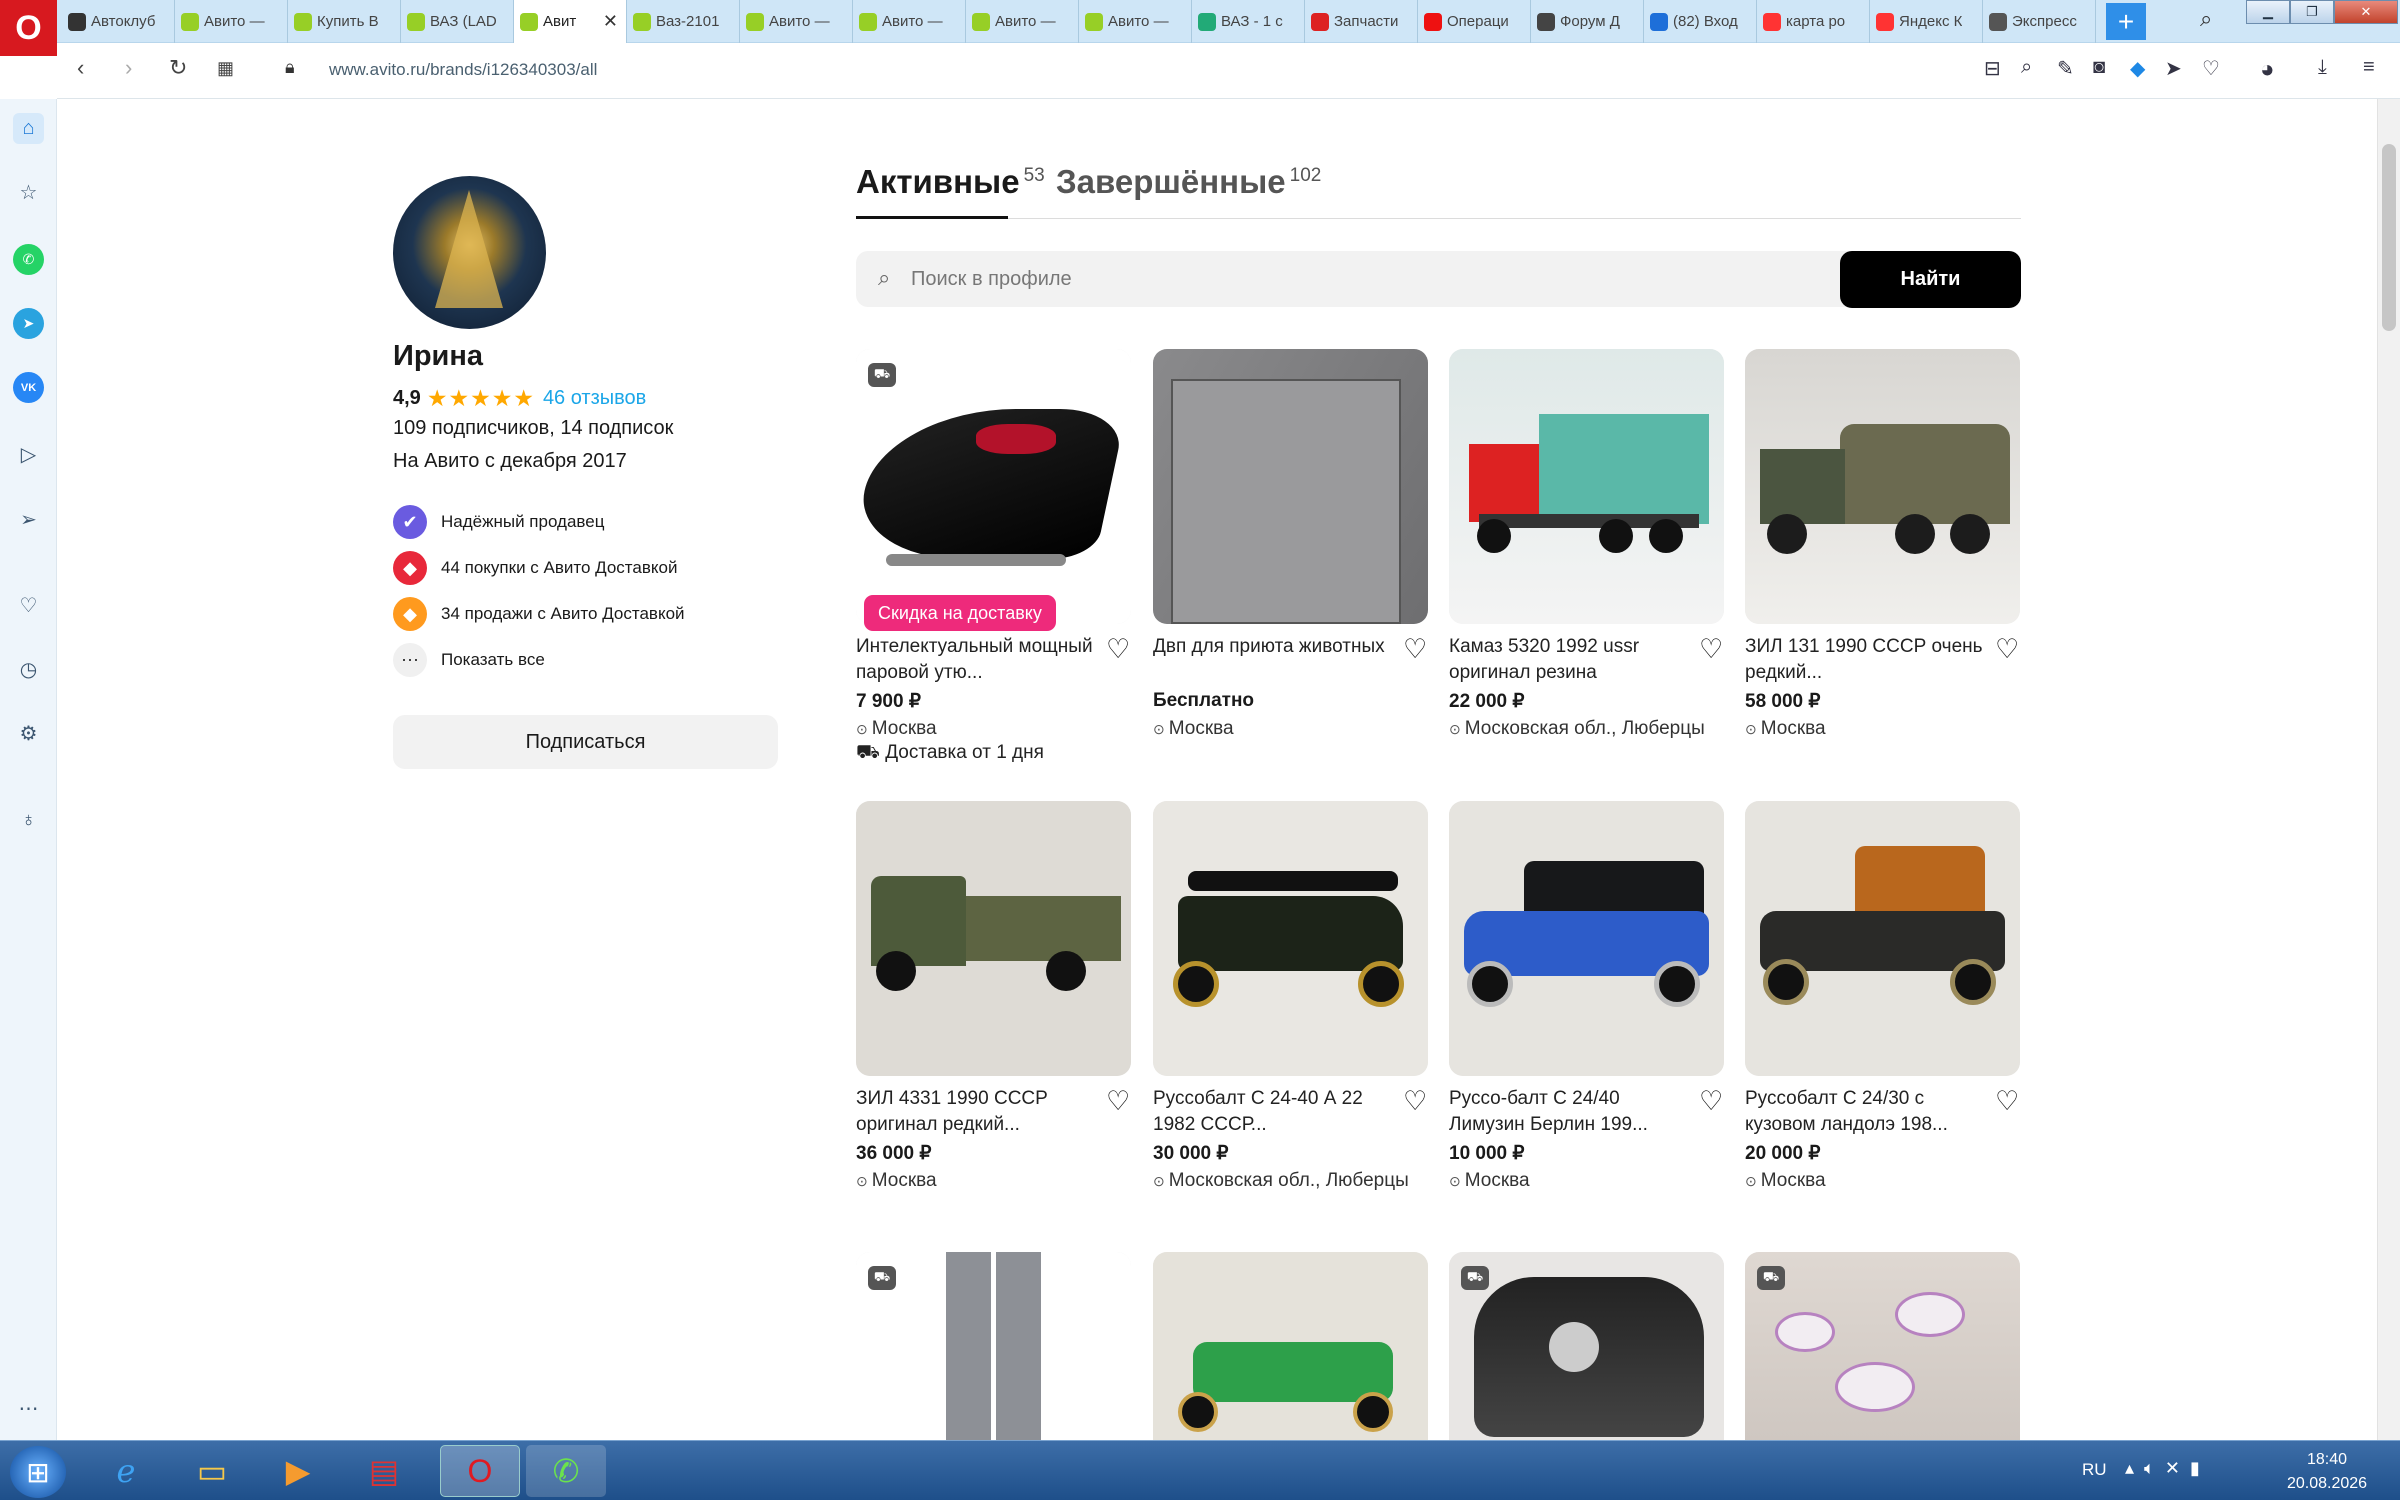 This screenshot has width=2400, height=1500. Describe the element at coordinates (950, 182) in the screenshot. I see `tab-active-listings: Активные 53` at that location.